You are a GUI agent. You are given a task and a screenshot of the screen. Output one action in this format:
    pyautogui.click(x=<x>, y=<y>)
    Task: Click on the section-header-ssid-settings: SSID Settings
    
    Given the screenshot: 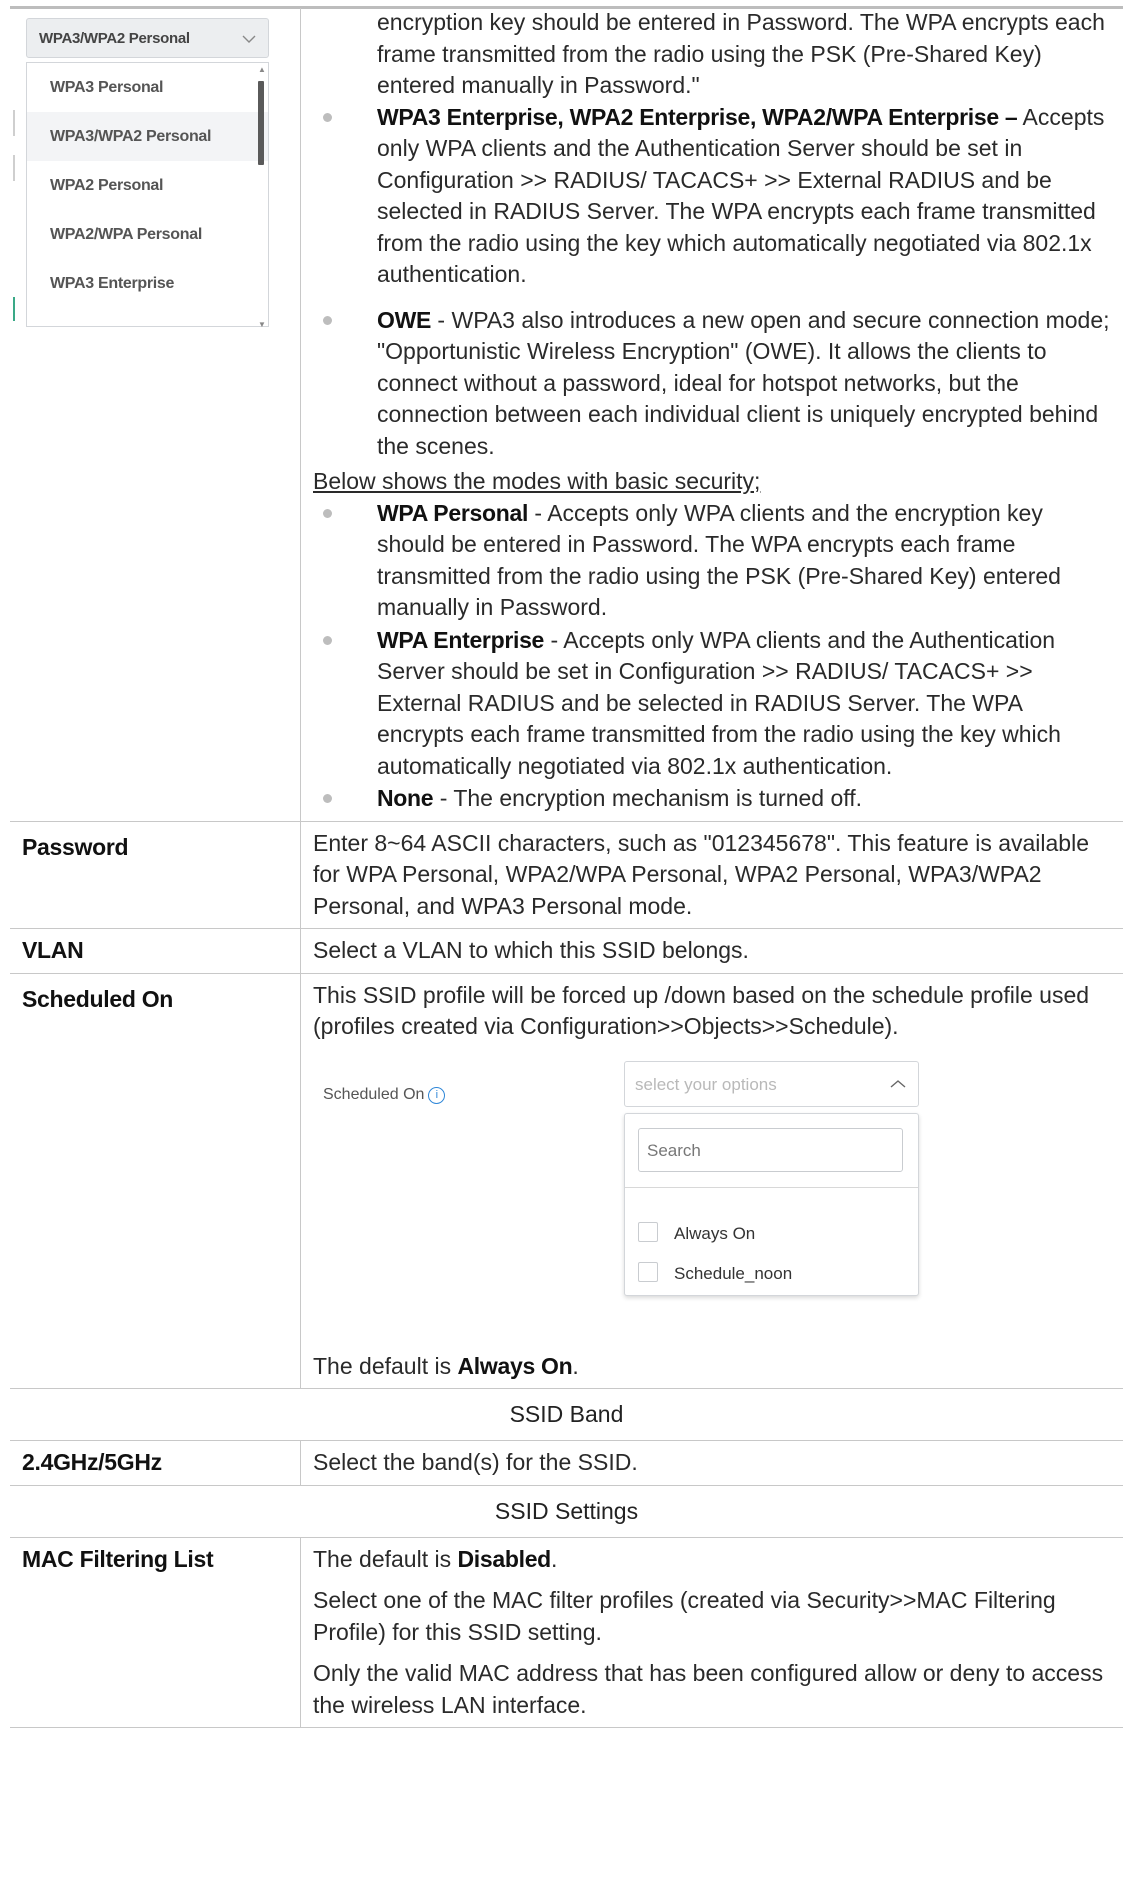 What is the action you would take?
    pyautogui.click(x=566, y=1511)
    